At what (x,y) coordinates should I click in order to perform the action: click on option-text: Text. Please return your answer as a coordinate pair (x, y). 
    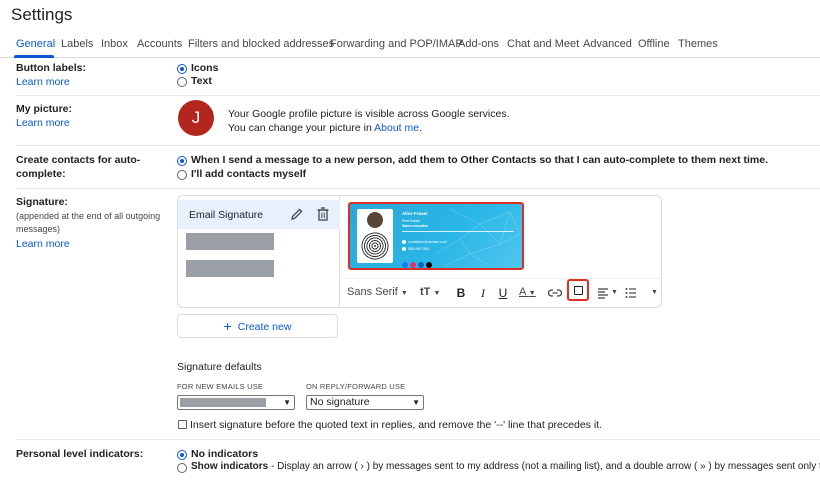
    Looking at the image, I should click on (201, 81).